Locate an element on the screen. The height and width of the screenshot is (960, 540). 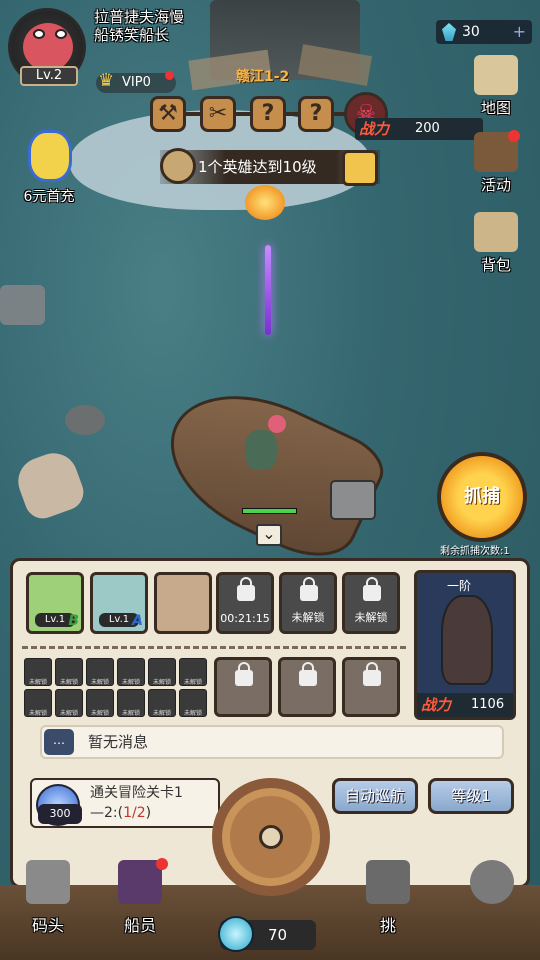
backpack-button: 背包 is located at coordinates (496, 247).